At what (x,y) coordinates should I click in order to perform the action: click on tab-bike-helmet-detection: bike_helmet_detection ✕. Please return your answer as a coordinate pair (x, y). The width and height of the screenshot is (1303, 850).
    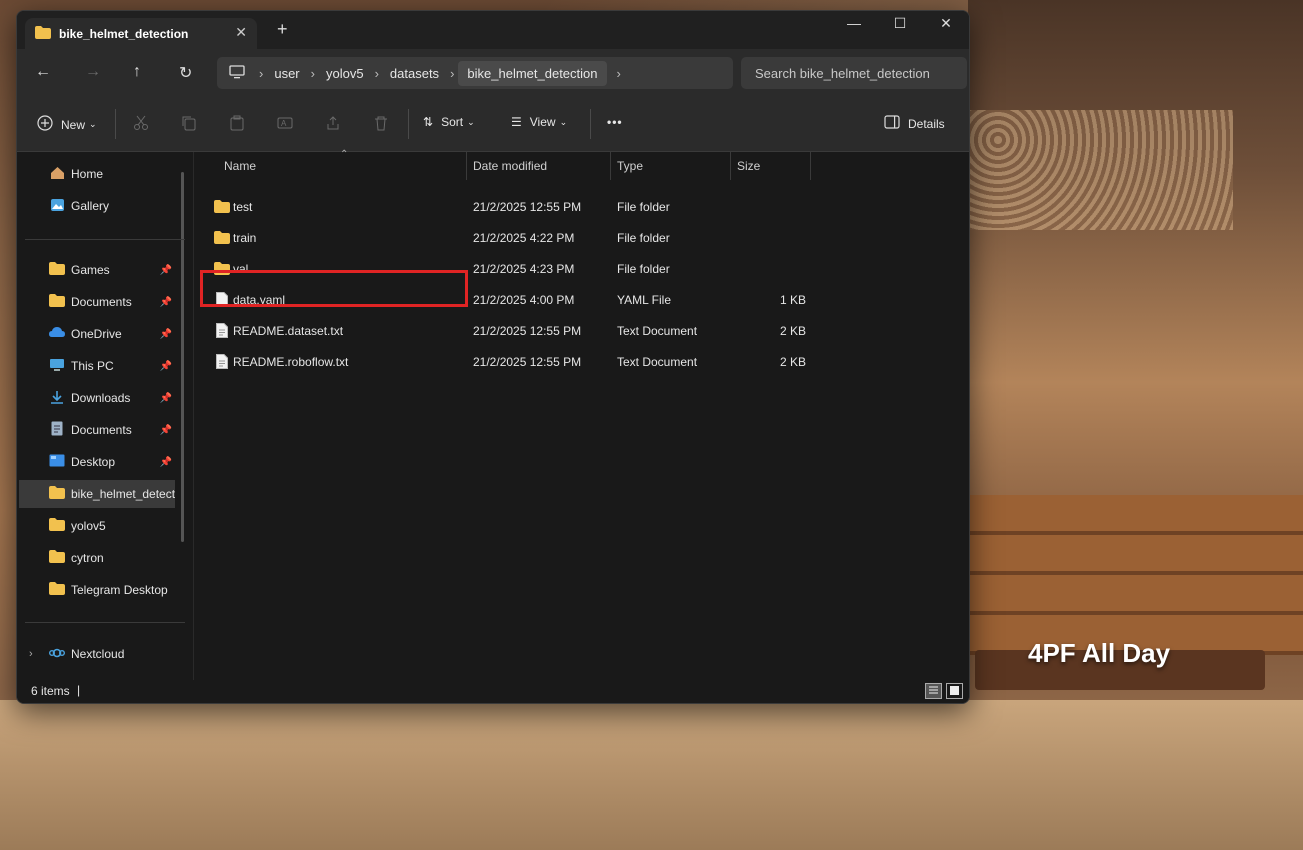
    Looking at the image, I should click on (141, 33).